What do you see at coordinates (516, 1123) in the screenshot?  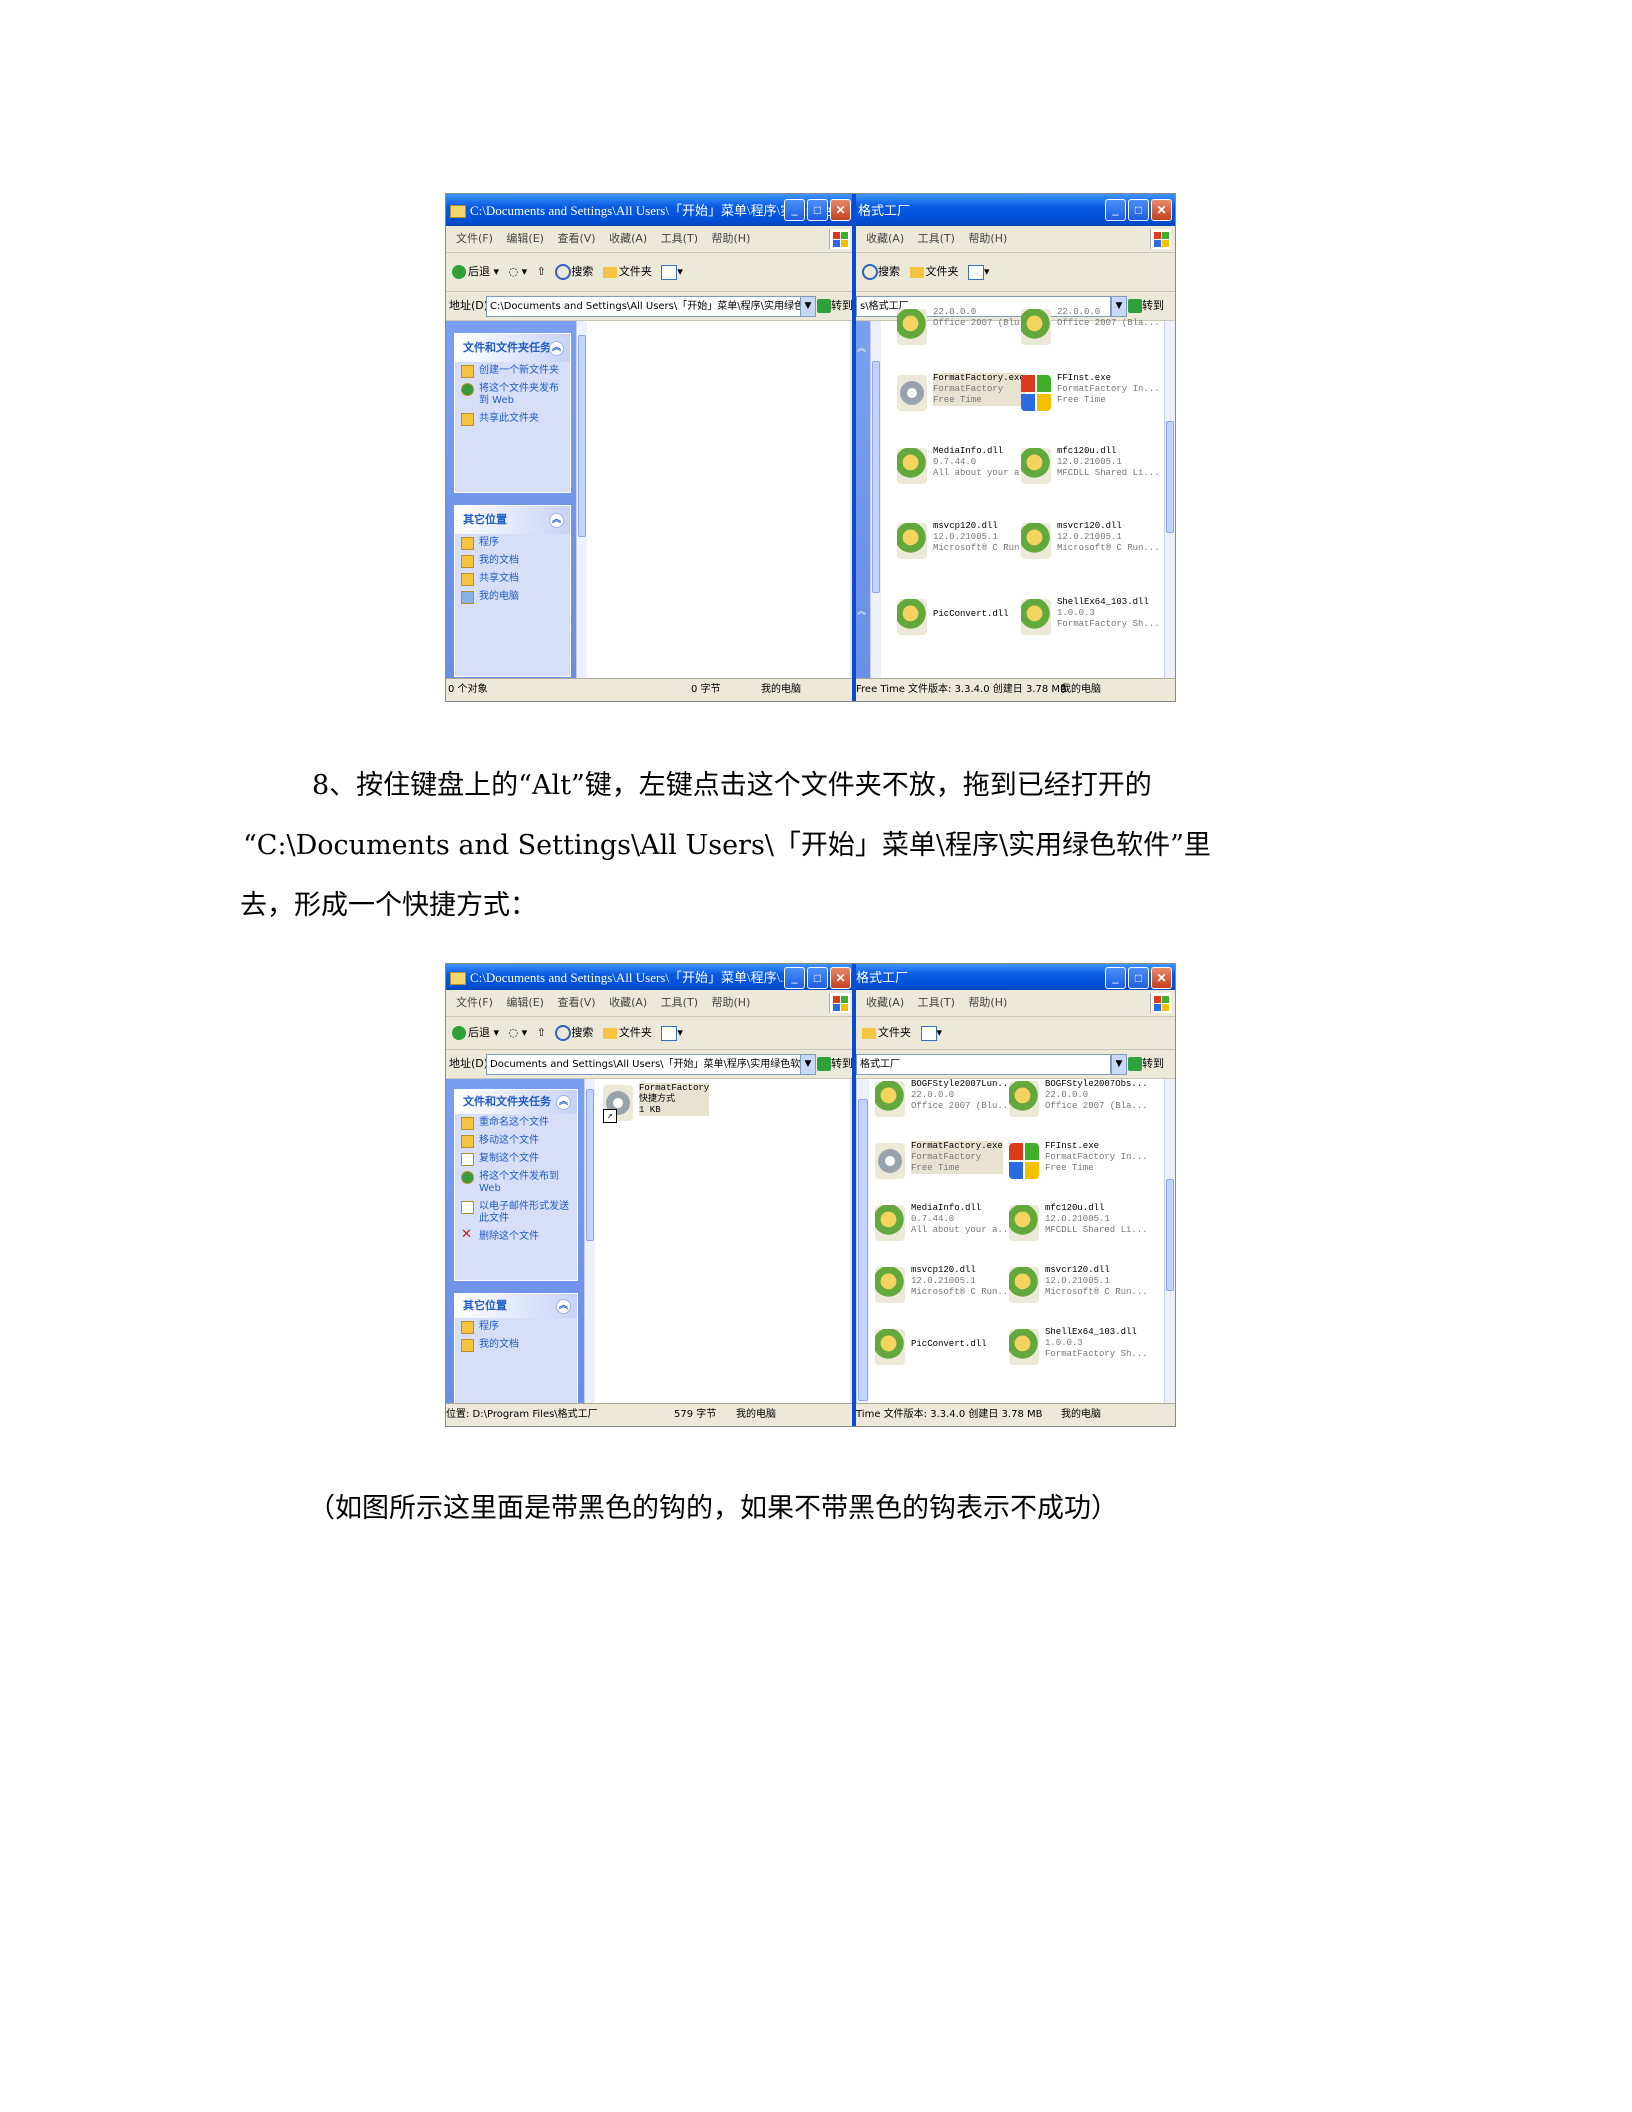 I see `task-rename: 重命名这个文件` at bounding box center [516, 1123].